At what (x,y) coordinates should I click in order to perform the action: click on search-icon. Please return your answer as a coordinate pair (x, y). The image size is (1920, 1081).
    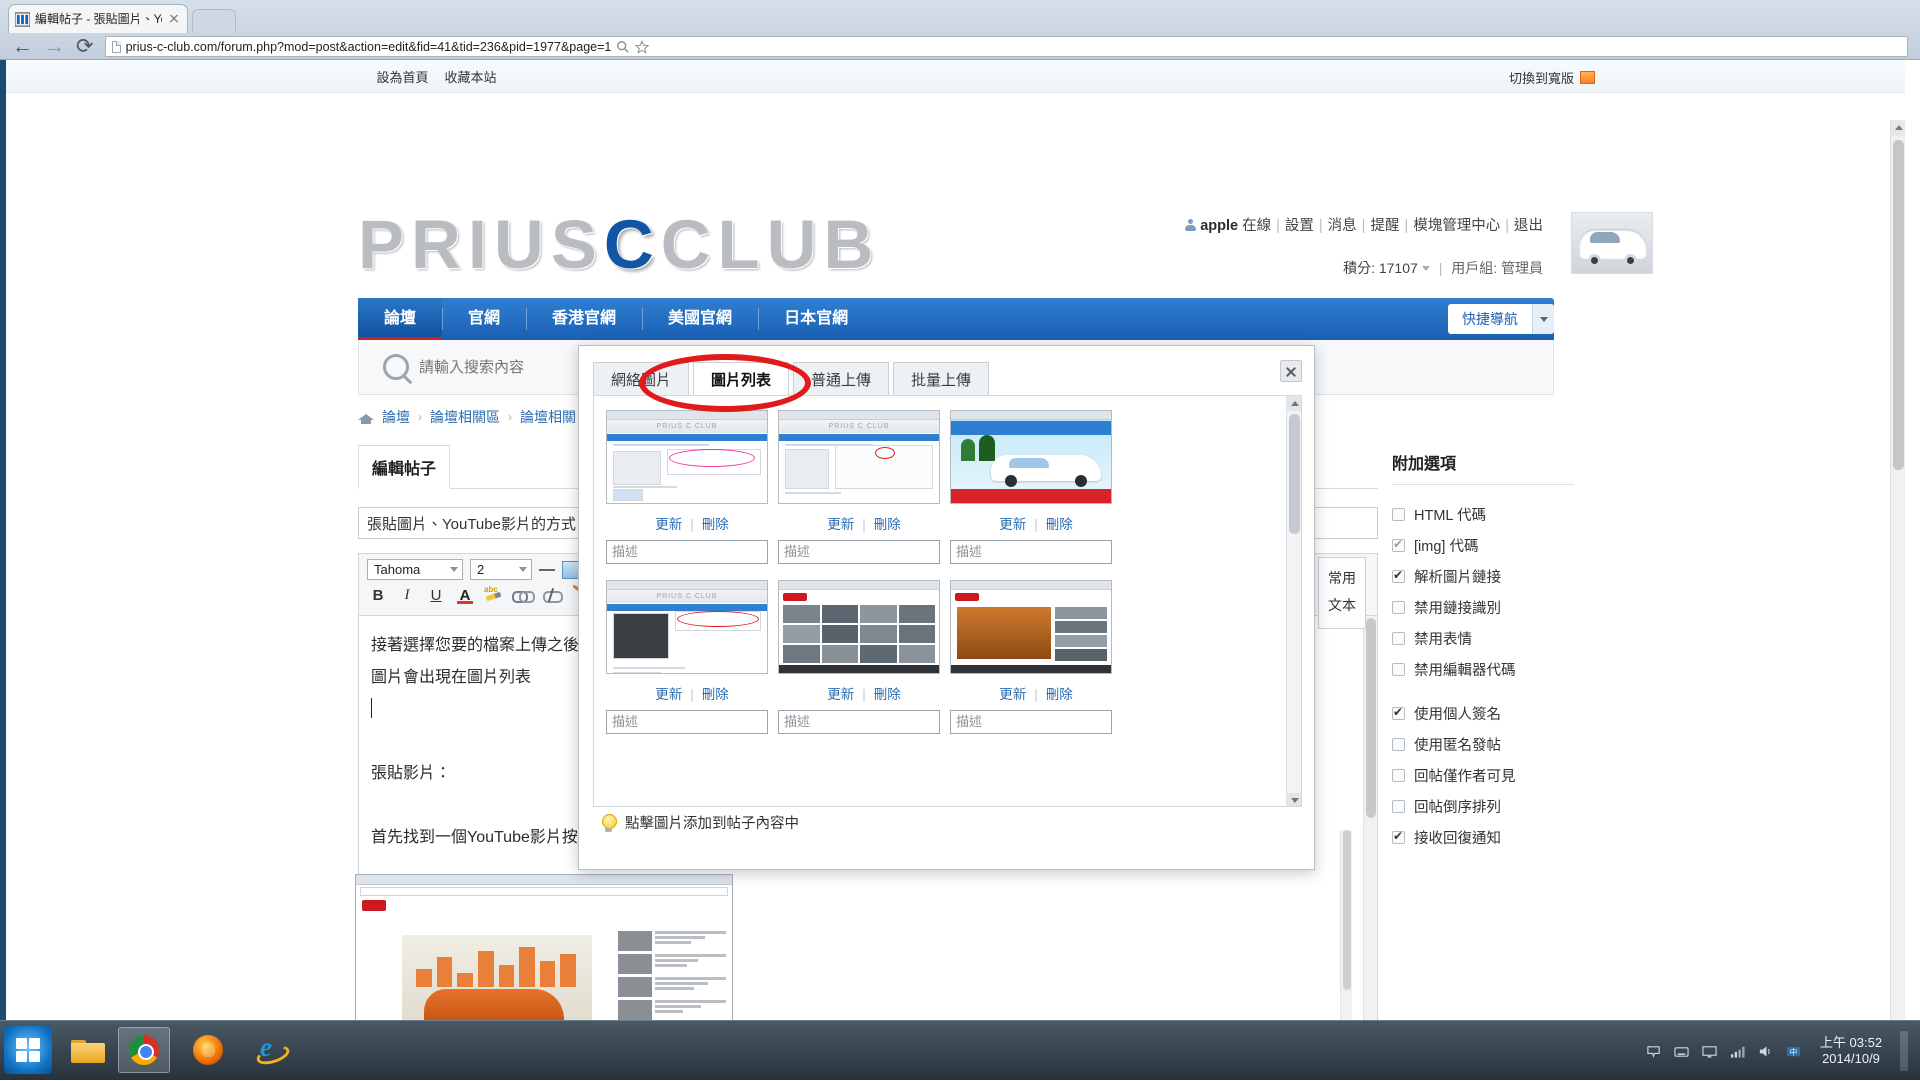
    Looking at the image, I should click on (396, 367).